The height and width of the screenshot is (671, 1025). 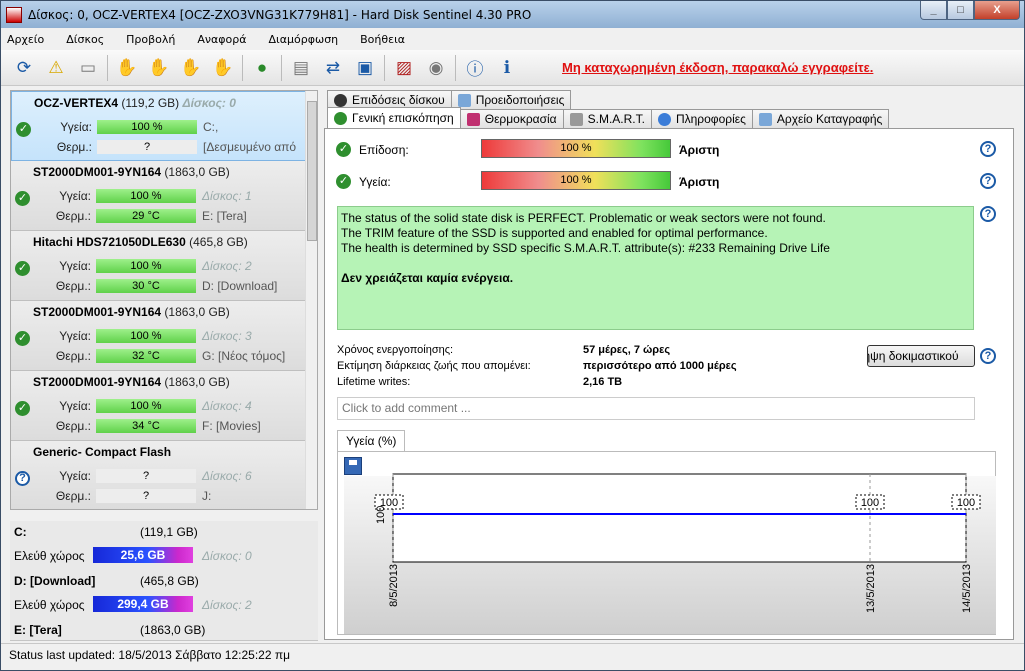 What do you see at coordinates (384, 150) in the screenshot?
I see `performance-label: Επίδοση:` at bounding box center [384, 150].